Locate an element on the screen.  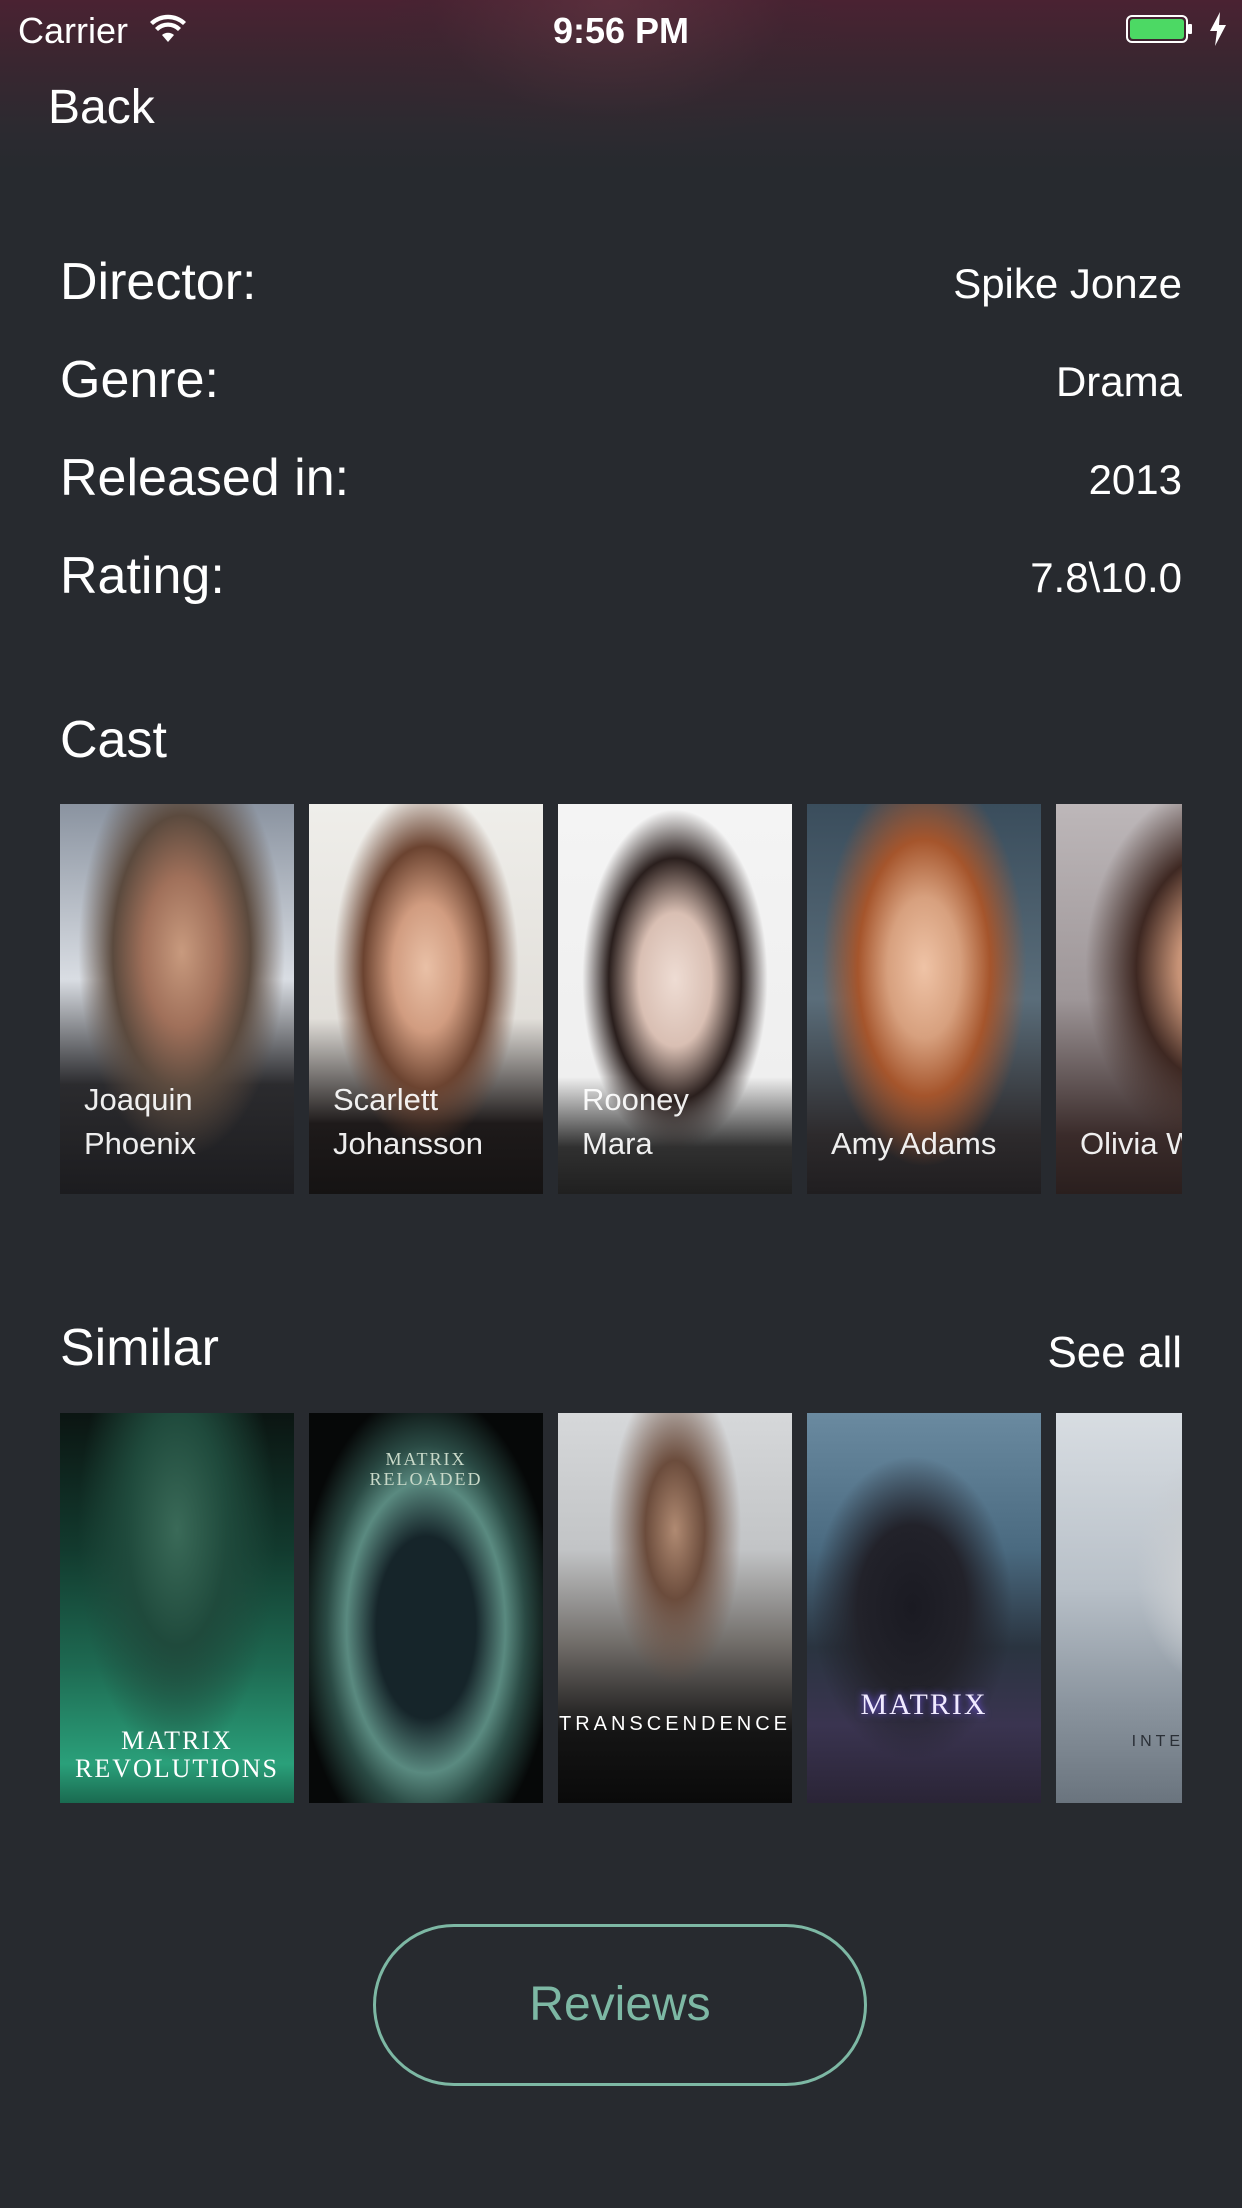
poster-title: MATRIX RELOADED is located at coordinates (426, 1469).